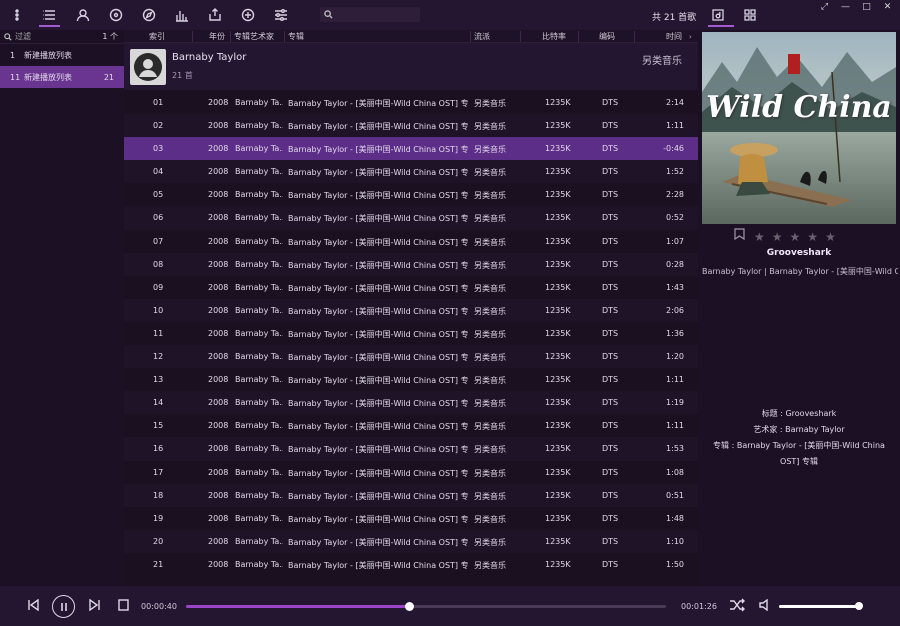  What do you see at coordinates (675, 380) in the screenshot?
I see `track-duration: 1:11` at bounding box center [675, 380].